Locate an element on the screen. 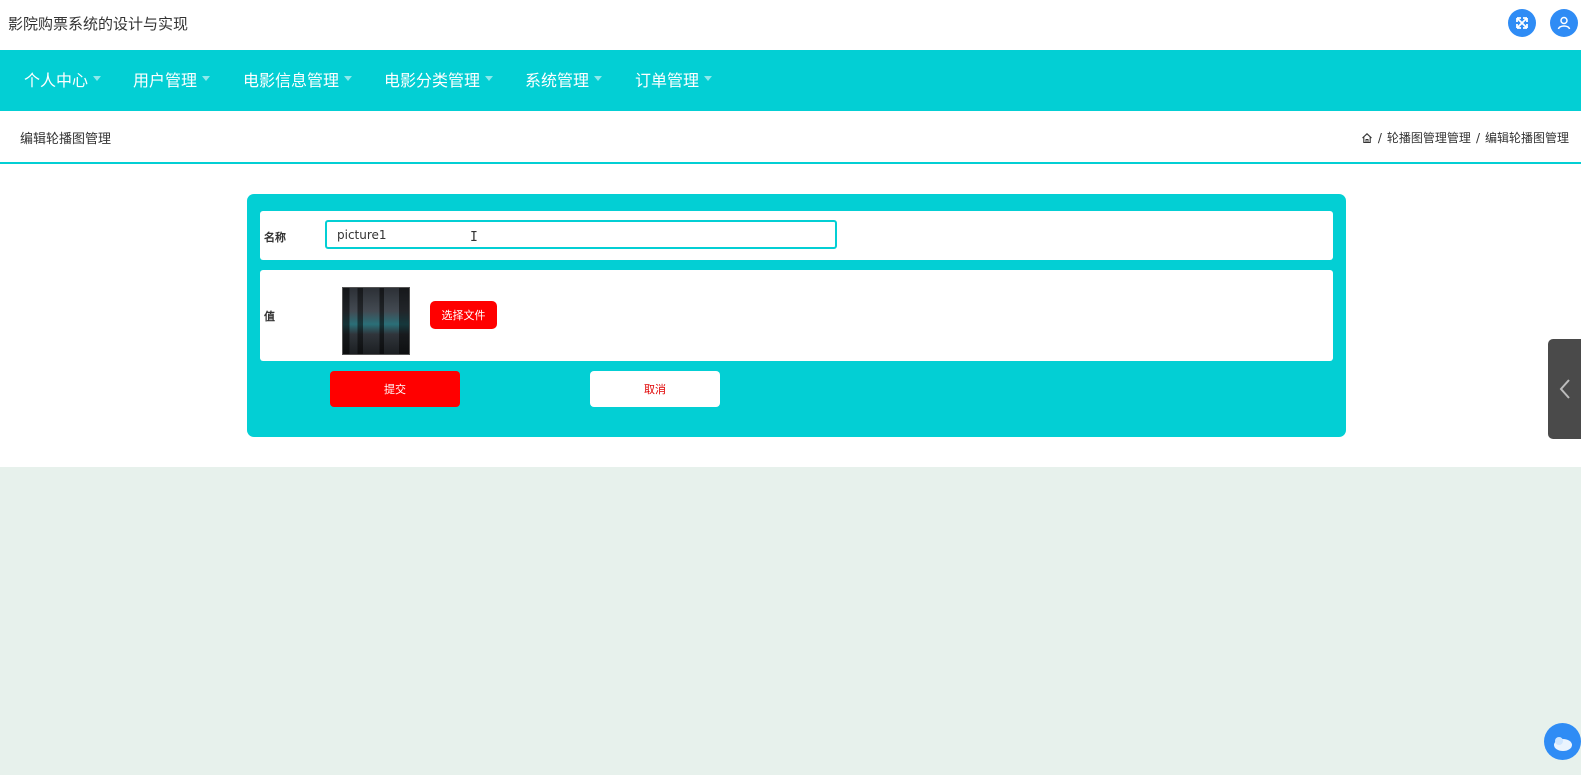  nav-item-system-management: 系统管理 is located at coordinates (564, 80).